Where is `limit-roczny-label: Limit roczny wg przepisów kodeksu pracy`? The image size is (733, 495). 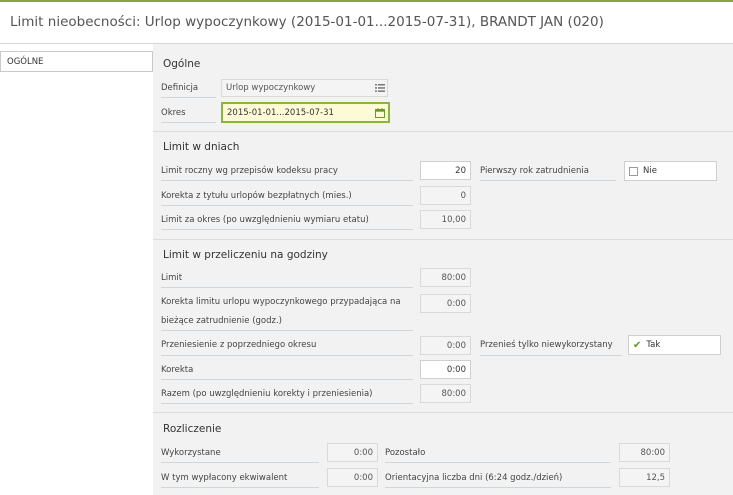 limit-roczny-label: Limit roczny wg przepisów kodeksu pracy is located at coordinates (249, 171).